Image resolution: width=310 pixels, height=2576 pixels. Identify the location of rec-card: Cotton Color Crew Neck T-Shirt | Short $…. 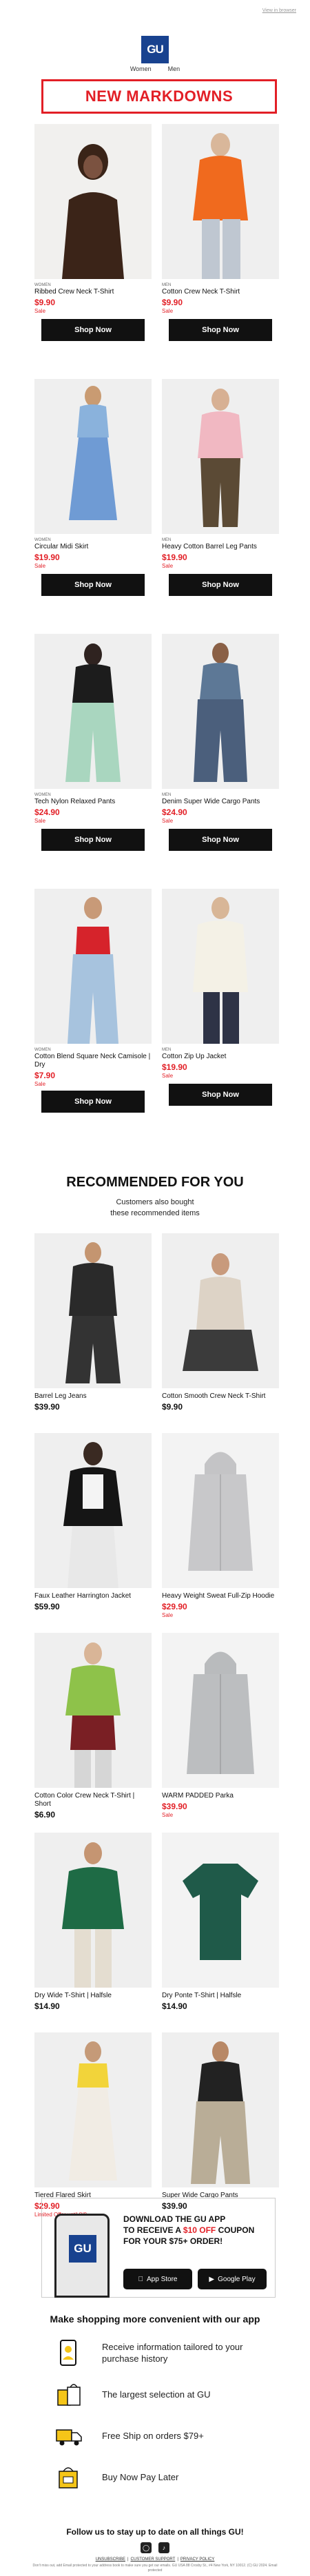
(93, 1726).